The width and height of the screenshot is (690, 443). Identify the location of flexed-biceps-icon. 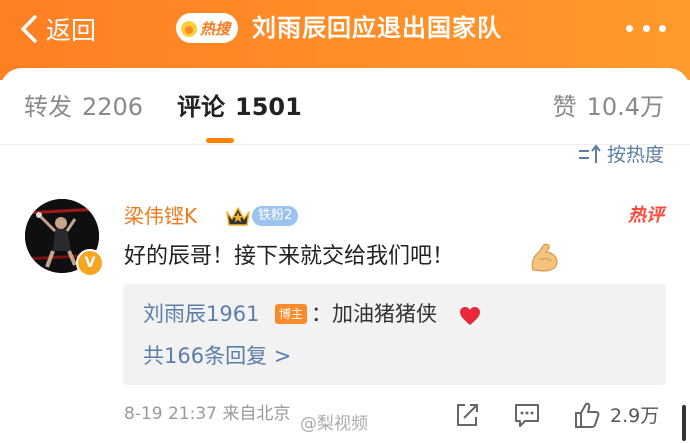
(544, 257).